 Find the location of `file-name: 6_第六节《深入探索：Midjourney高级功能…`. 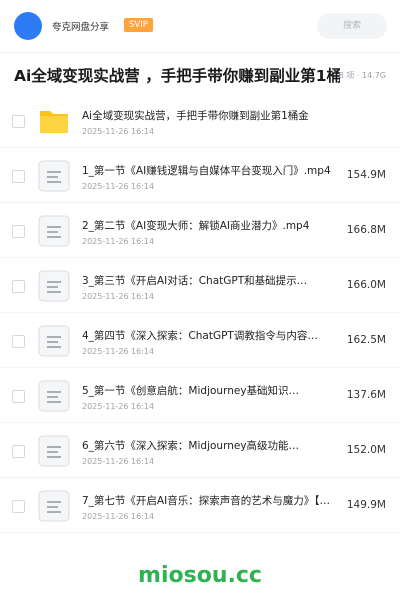

file-name: 6_第六节《深入探索：Midjourney高级功能… is located at coordinates (191, 446).